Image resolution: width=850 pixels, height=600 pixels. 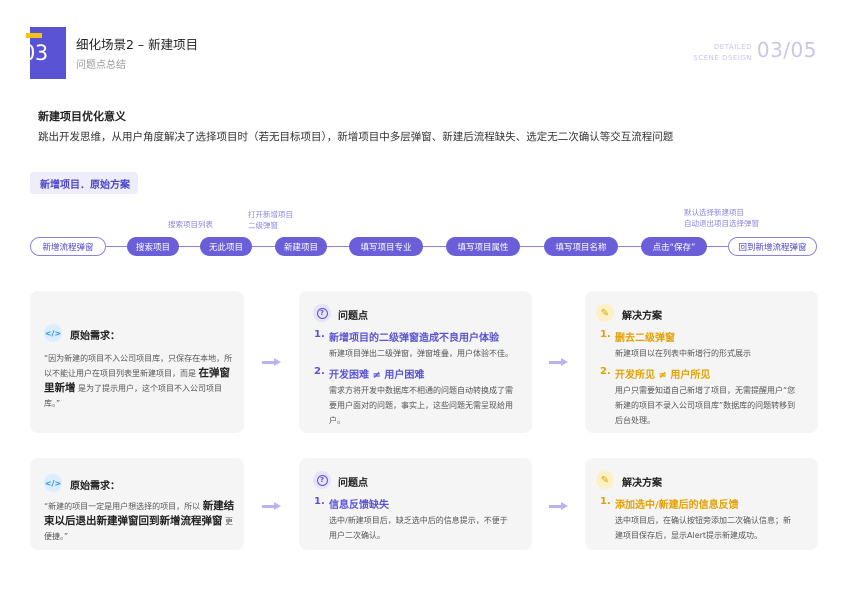 I want to click on page-subtitle: 问题点总结, so click(x=101, y=65).